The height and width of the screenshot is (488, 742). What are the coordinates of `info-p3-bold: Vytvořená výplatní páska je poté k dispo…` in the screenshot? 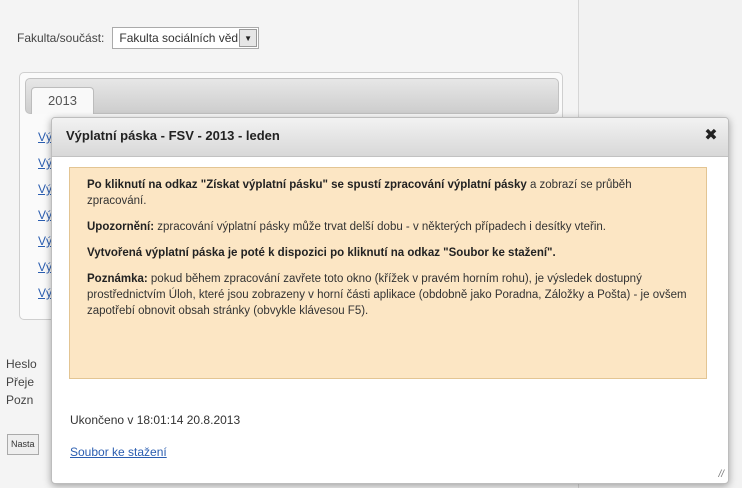 It's located at (321, 253).